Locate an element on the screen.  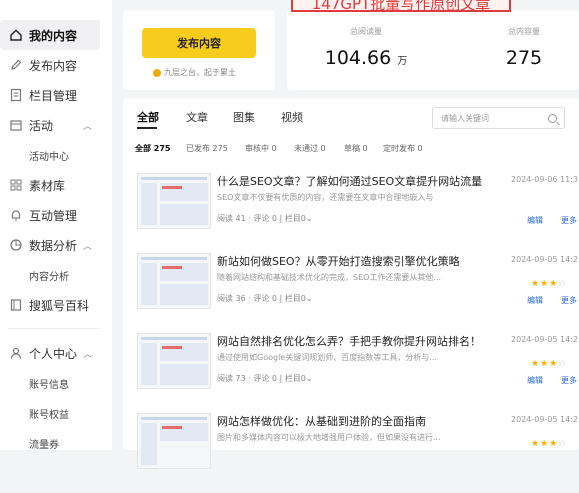
calendar-icon is located at coordinates (16, 125).